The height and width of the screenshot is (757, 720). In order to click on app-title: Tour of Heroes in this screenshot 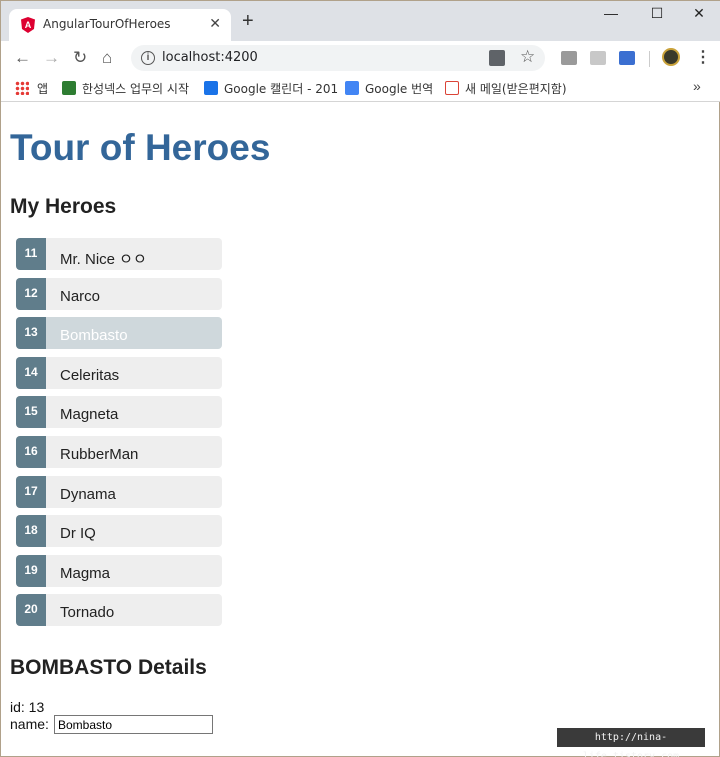, I will do `click(140, 147)`.